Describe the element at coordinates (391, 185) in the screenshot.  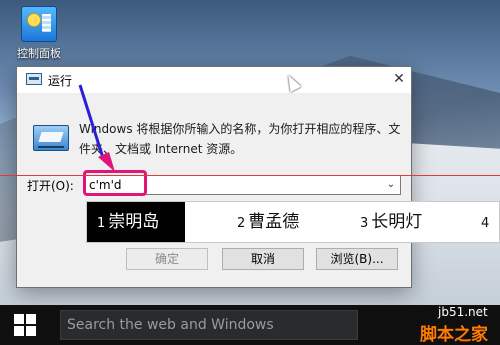
I see `chevron-down-icon: ⌄` at that location.